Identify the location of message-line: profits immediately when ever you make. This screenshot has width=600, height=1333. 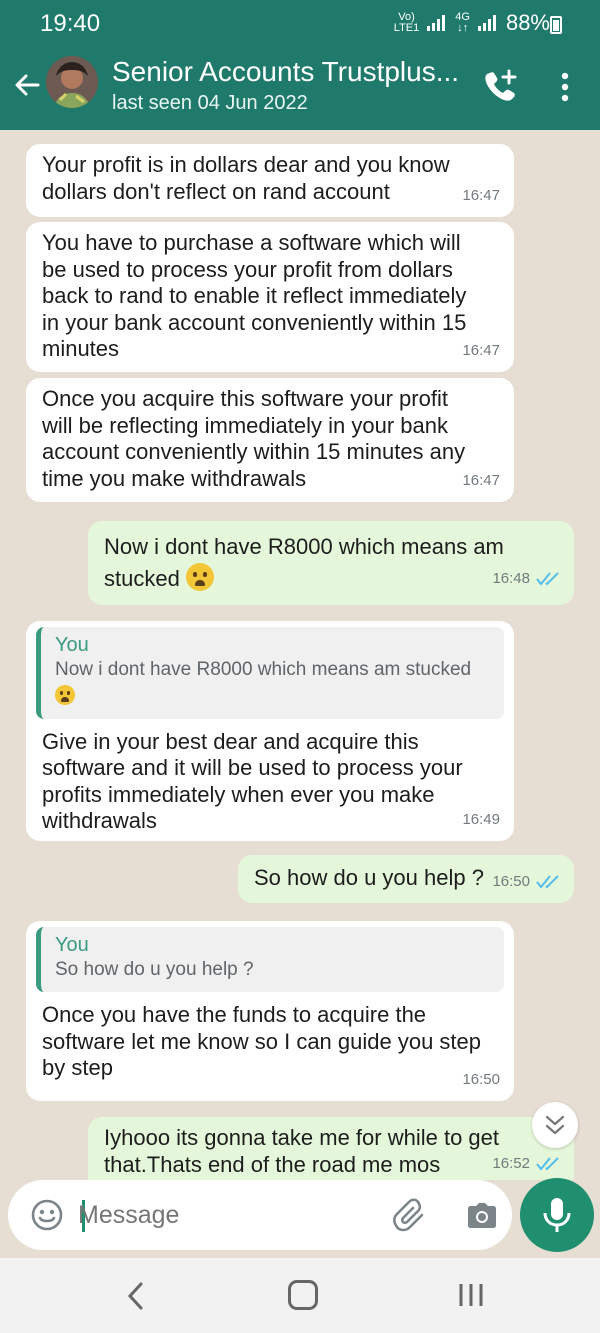
(238, 794).